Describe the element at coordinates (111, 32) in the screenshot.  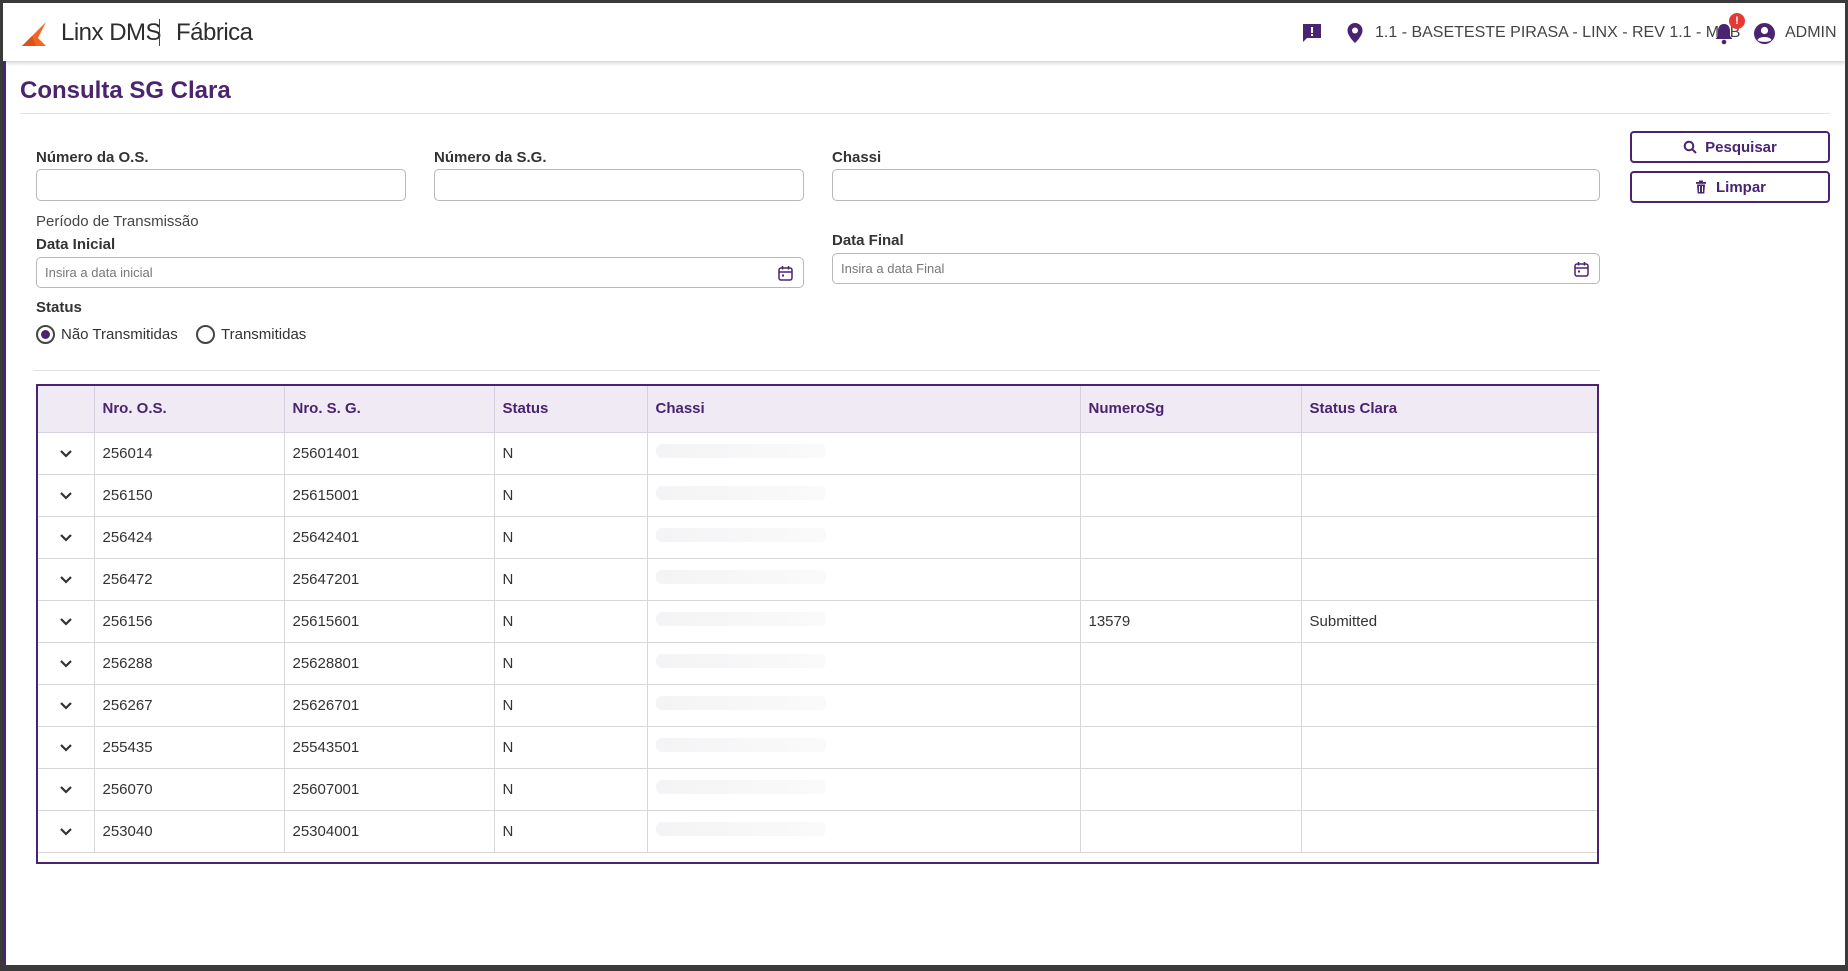
I see `brand-name: Linx DMS` at that location.